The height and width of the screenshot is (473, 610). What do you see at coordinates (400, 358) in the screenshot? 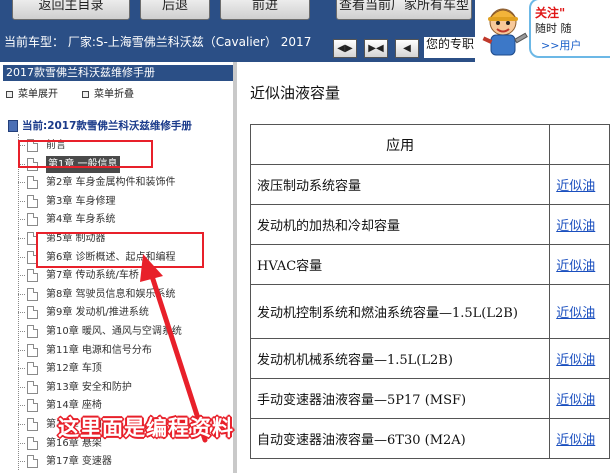
I see `application-cell: 发动机机械系统容量—1.5L(L2B)` at bounding box center [400, 358].